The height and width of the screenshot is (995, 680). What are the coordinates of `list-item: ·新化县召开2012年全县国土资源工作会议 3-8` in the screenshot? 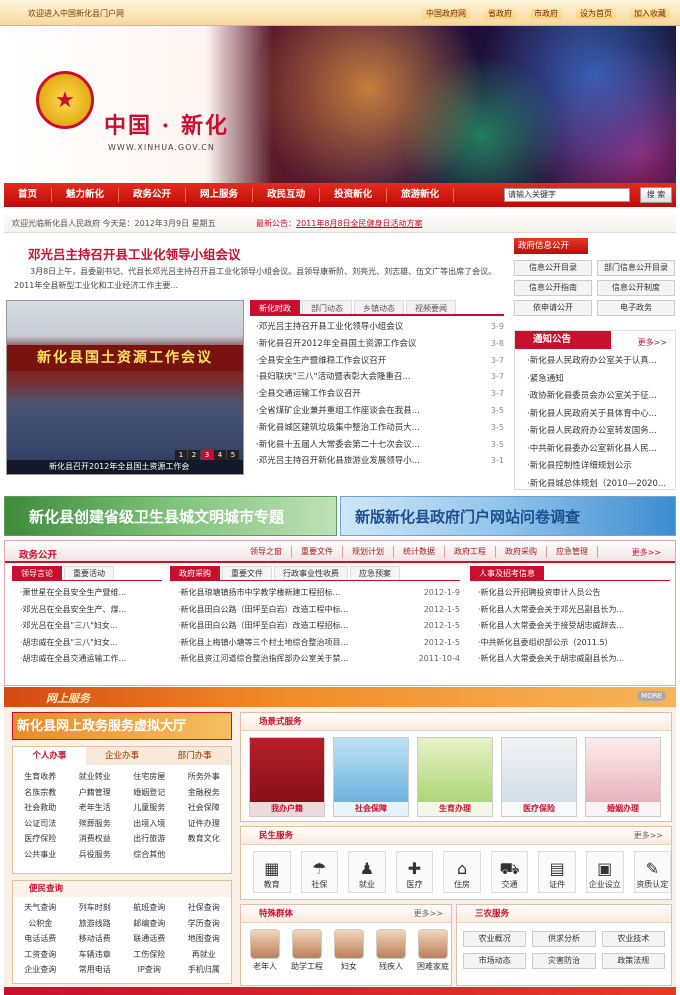 It's located at (377, 344).